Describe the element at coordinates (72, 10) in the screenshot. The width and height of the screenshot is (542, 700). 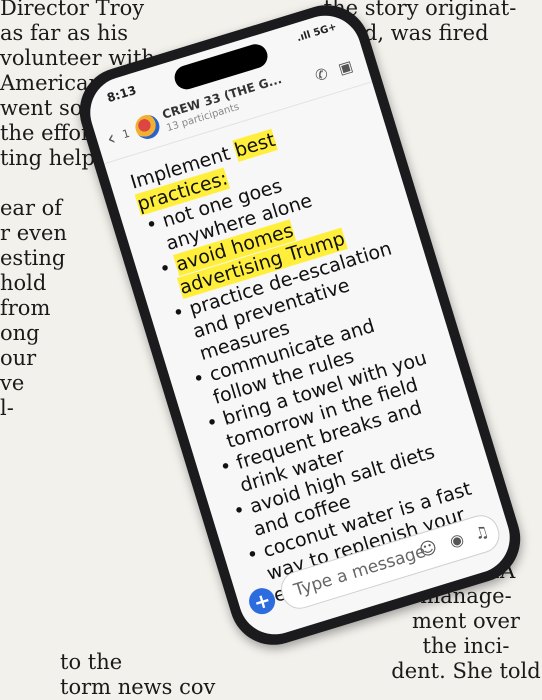
I see `newspaper-line: Director Troy` at that location.